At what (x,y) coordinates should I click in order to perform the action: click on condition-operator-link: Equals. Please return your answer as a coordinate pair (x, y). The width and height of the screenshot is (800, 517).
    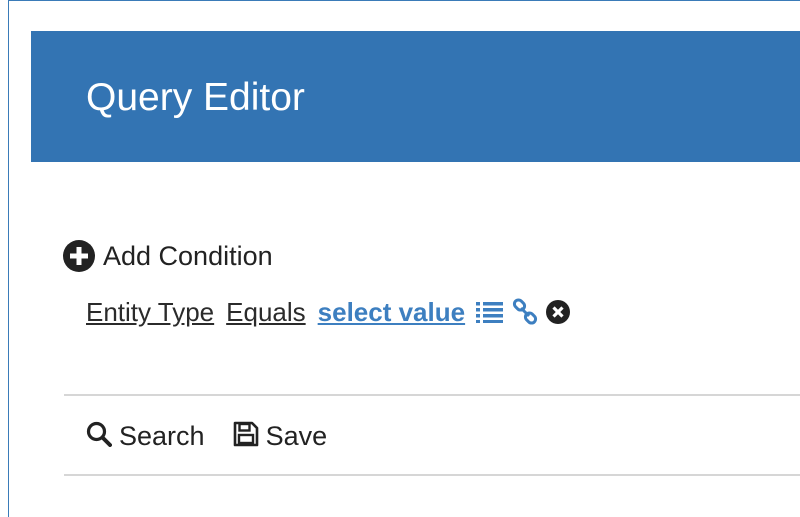
    Looking at the image, I should click on (266, 312).